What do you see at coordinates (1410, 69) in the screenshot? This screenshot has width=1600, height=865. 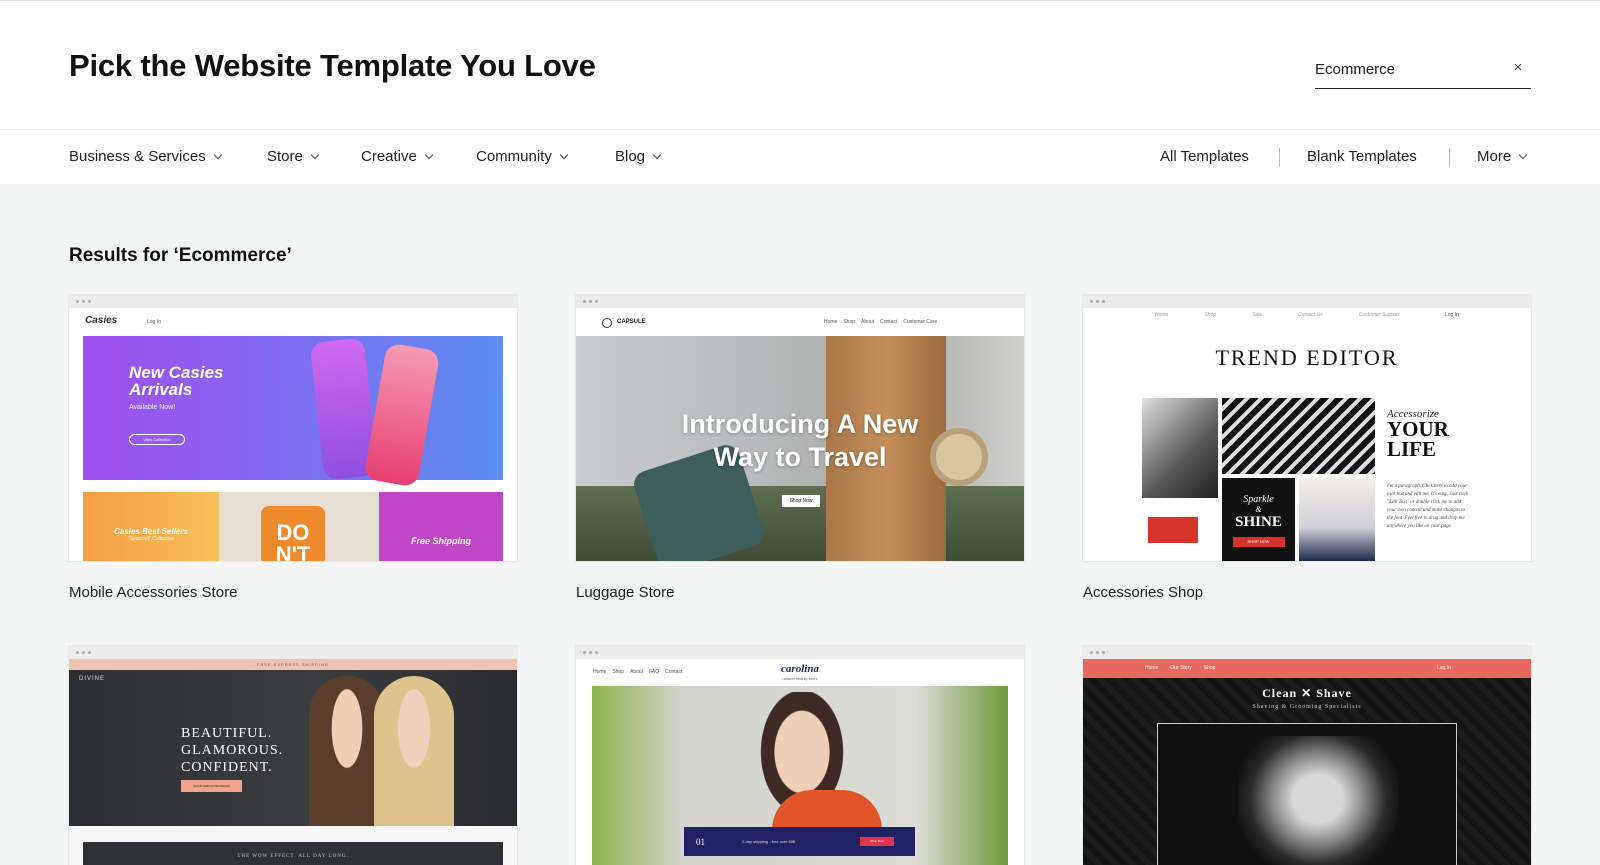 I see `search-input` at bounding box center [1410, 69].